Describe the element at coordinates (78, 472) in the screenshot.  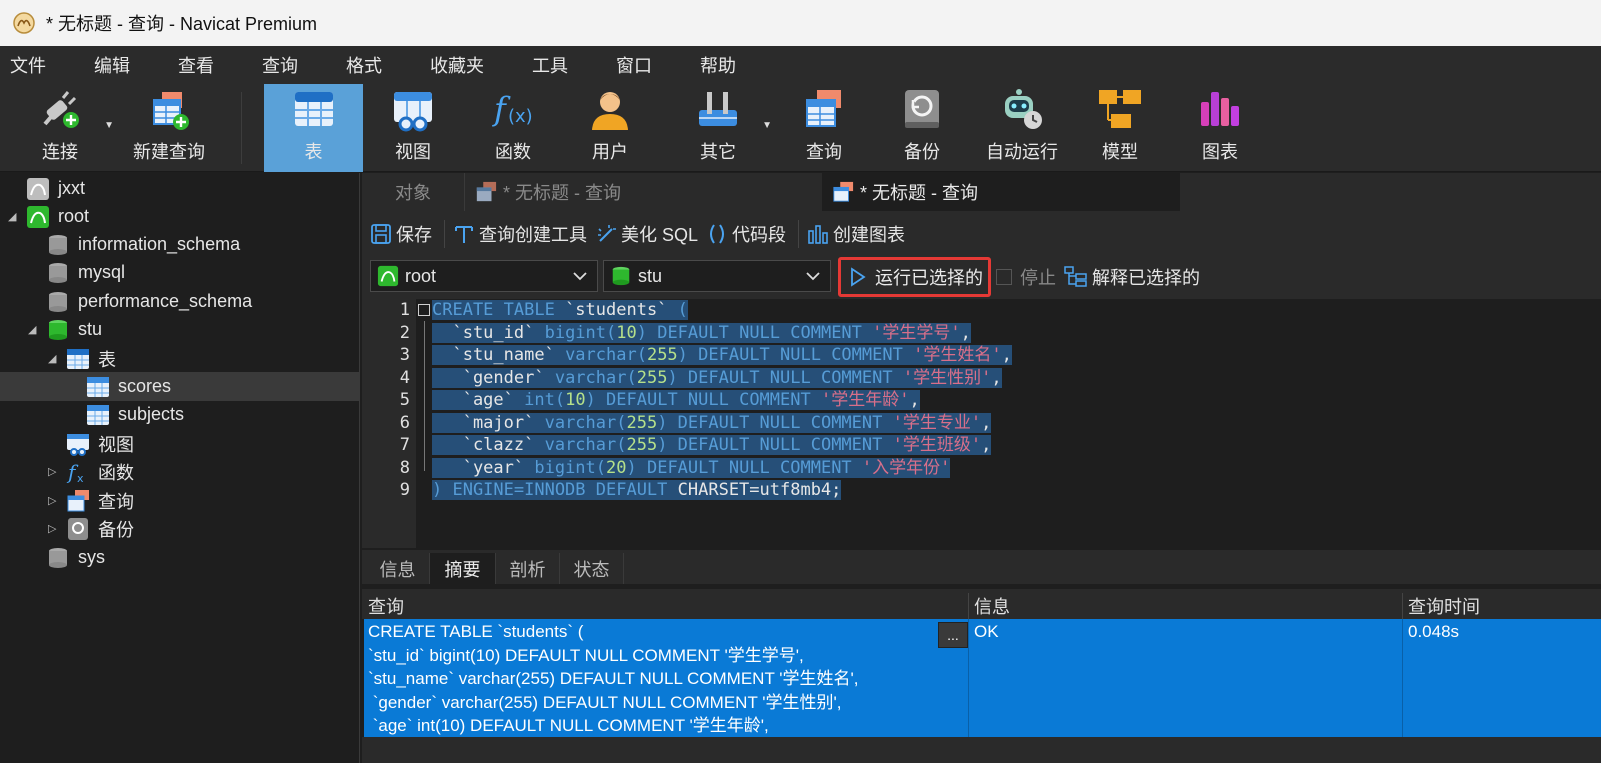
I see `function-icon: fx` at that location.